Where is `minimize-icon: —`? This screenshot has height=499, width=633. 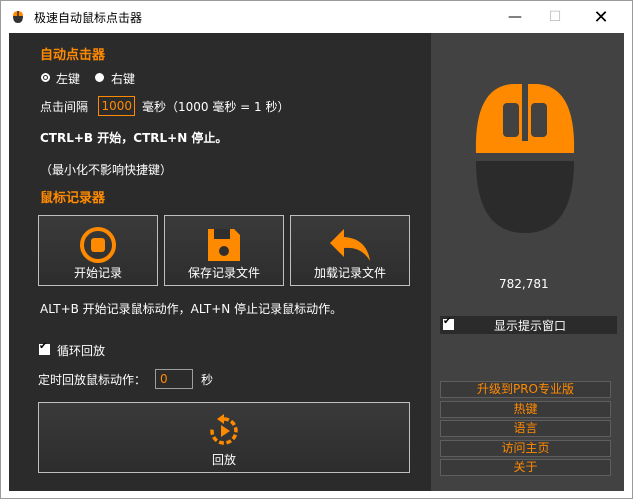
minimize-icon: — is located at coordinates (515, 17).